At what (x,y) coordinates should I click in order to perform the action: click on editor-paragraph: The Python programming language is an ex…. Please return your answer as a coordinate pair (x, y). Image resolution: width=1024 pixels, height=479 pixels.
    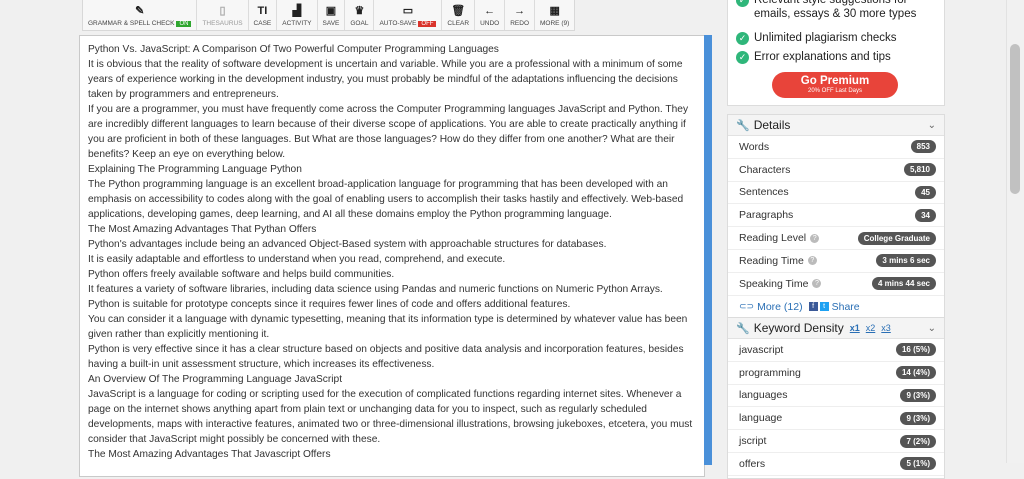
    Looking at the image, I should click on (392, 199).